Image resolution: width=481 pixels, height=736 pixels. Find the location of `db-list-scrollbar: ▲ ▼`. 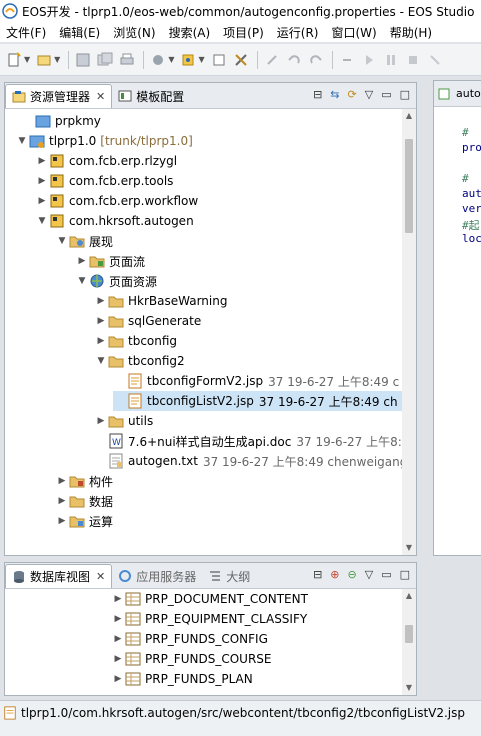

db-list-scrollbar: ▲ ▼ is located at coordinates (409, 642).